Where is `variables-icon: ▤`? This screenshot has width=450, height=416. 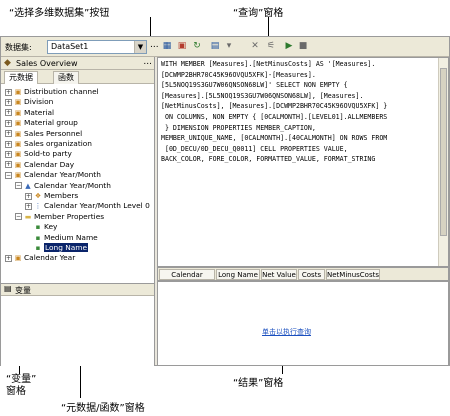
variables-icon: ▤ is located at coordinates (8, 288).